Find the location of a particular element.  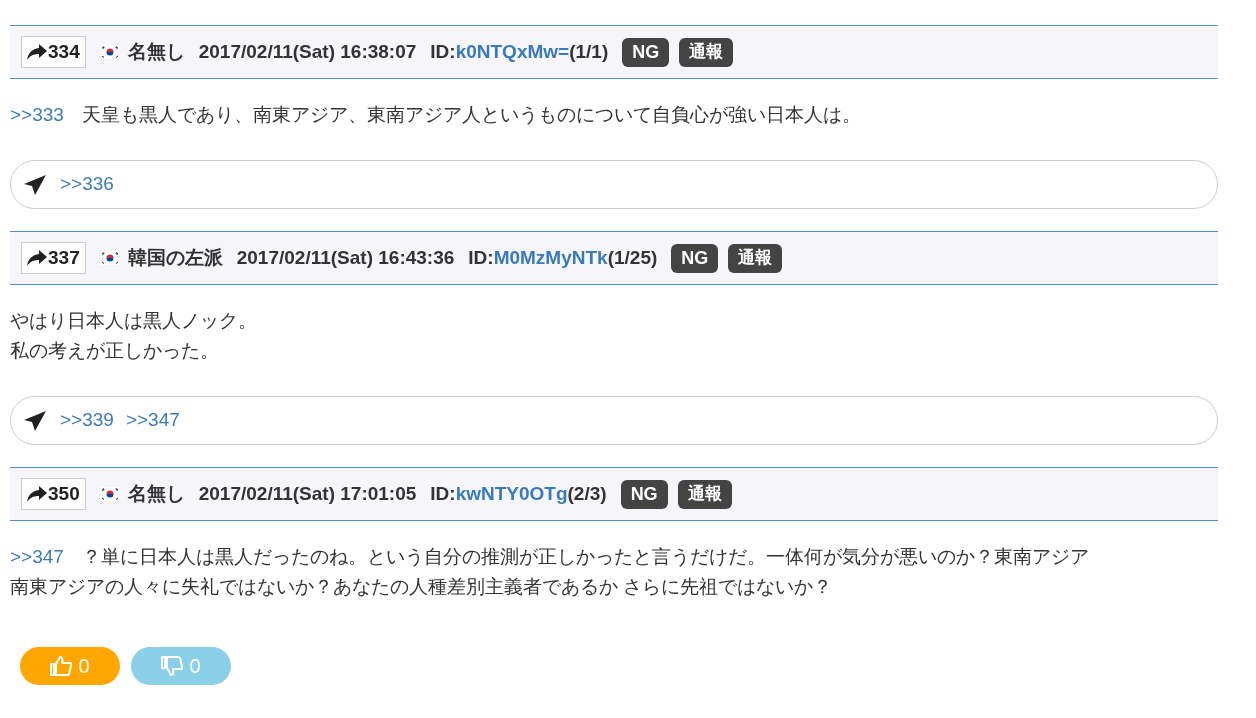

post-date: 2017/02/11(Sat) 16:38:07 is located at coordinates (307, 51).